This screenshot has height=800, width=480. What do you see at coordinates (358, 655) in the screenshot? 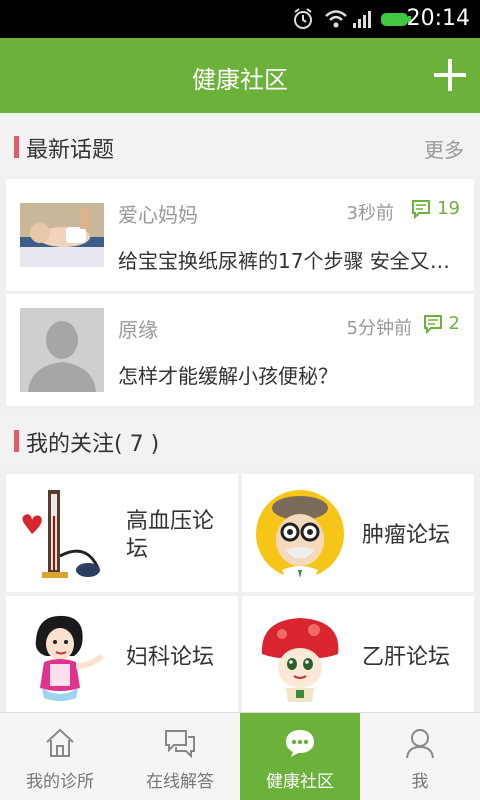
I see `forum-hepatitis-b: 乙肝论坛` at bounding box center [358, 655].